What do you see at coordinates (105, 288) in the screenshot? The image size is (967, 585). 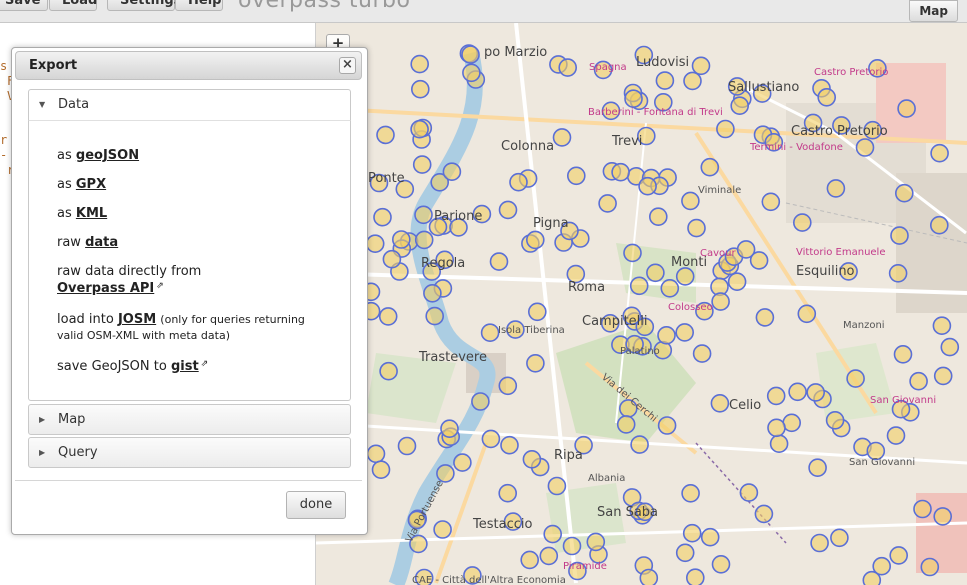 I see `overpass-api-link: Overpass API` at bounding box center [105, 288].